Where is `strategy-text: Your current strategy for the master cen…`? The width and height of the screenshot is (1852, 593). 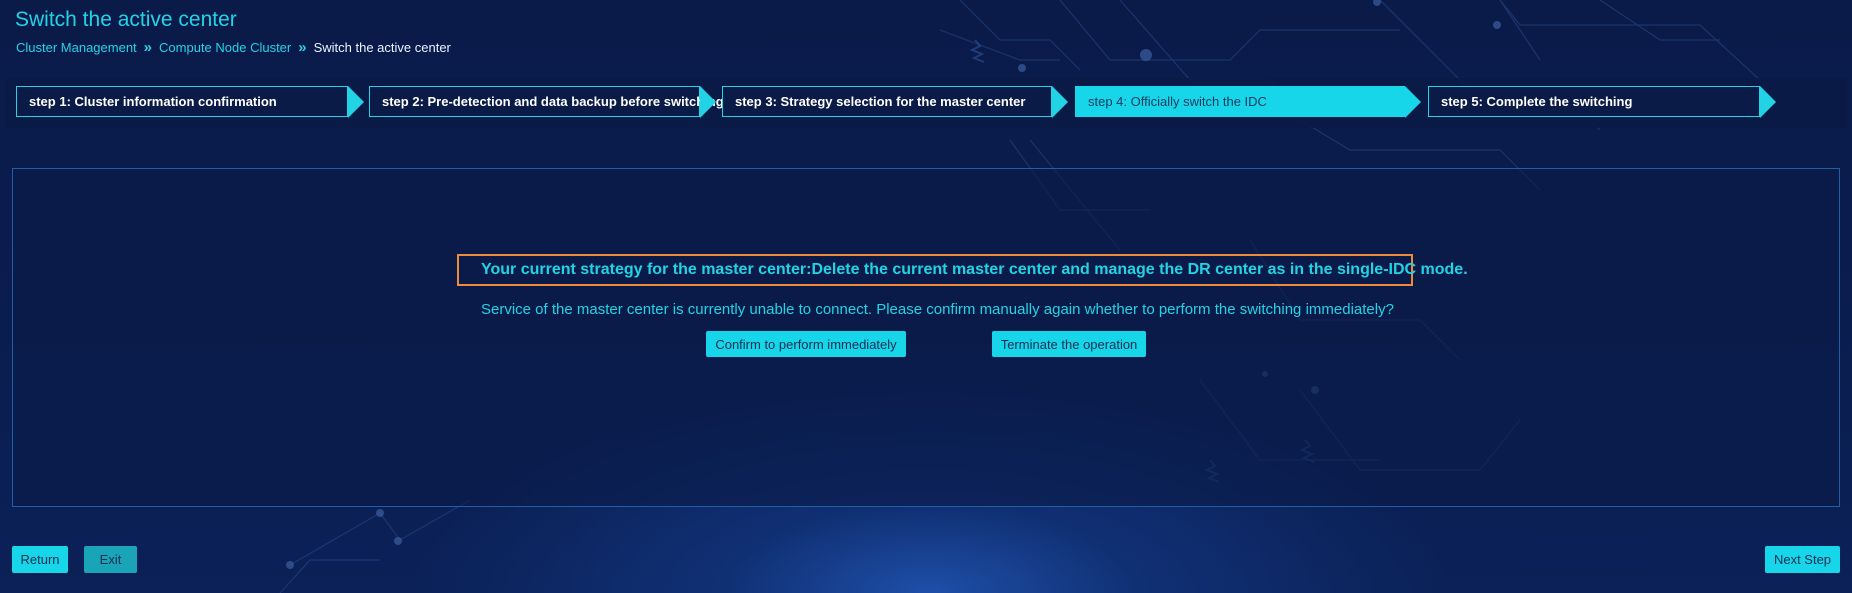 strategy-text: Your current strategy for the master cen… is located at coordinates (974, 269).